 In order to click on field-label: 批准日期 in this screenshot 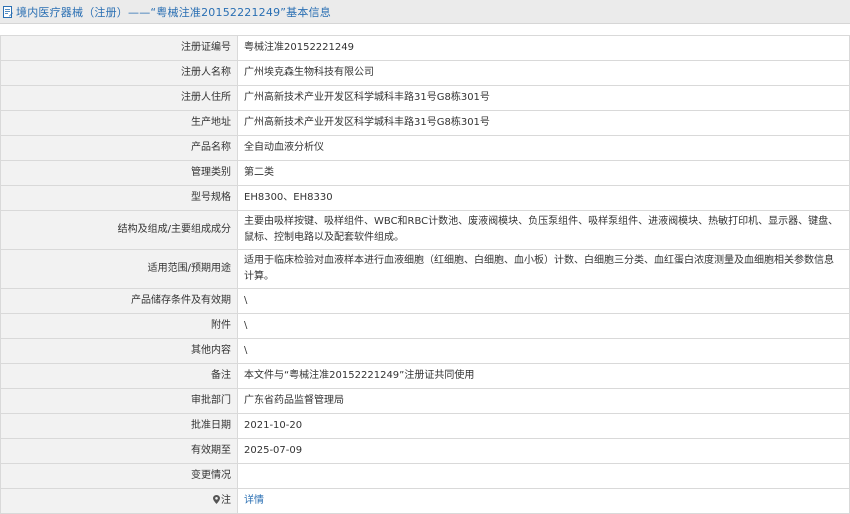, I will do `click(119, 426)`.